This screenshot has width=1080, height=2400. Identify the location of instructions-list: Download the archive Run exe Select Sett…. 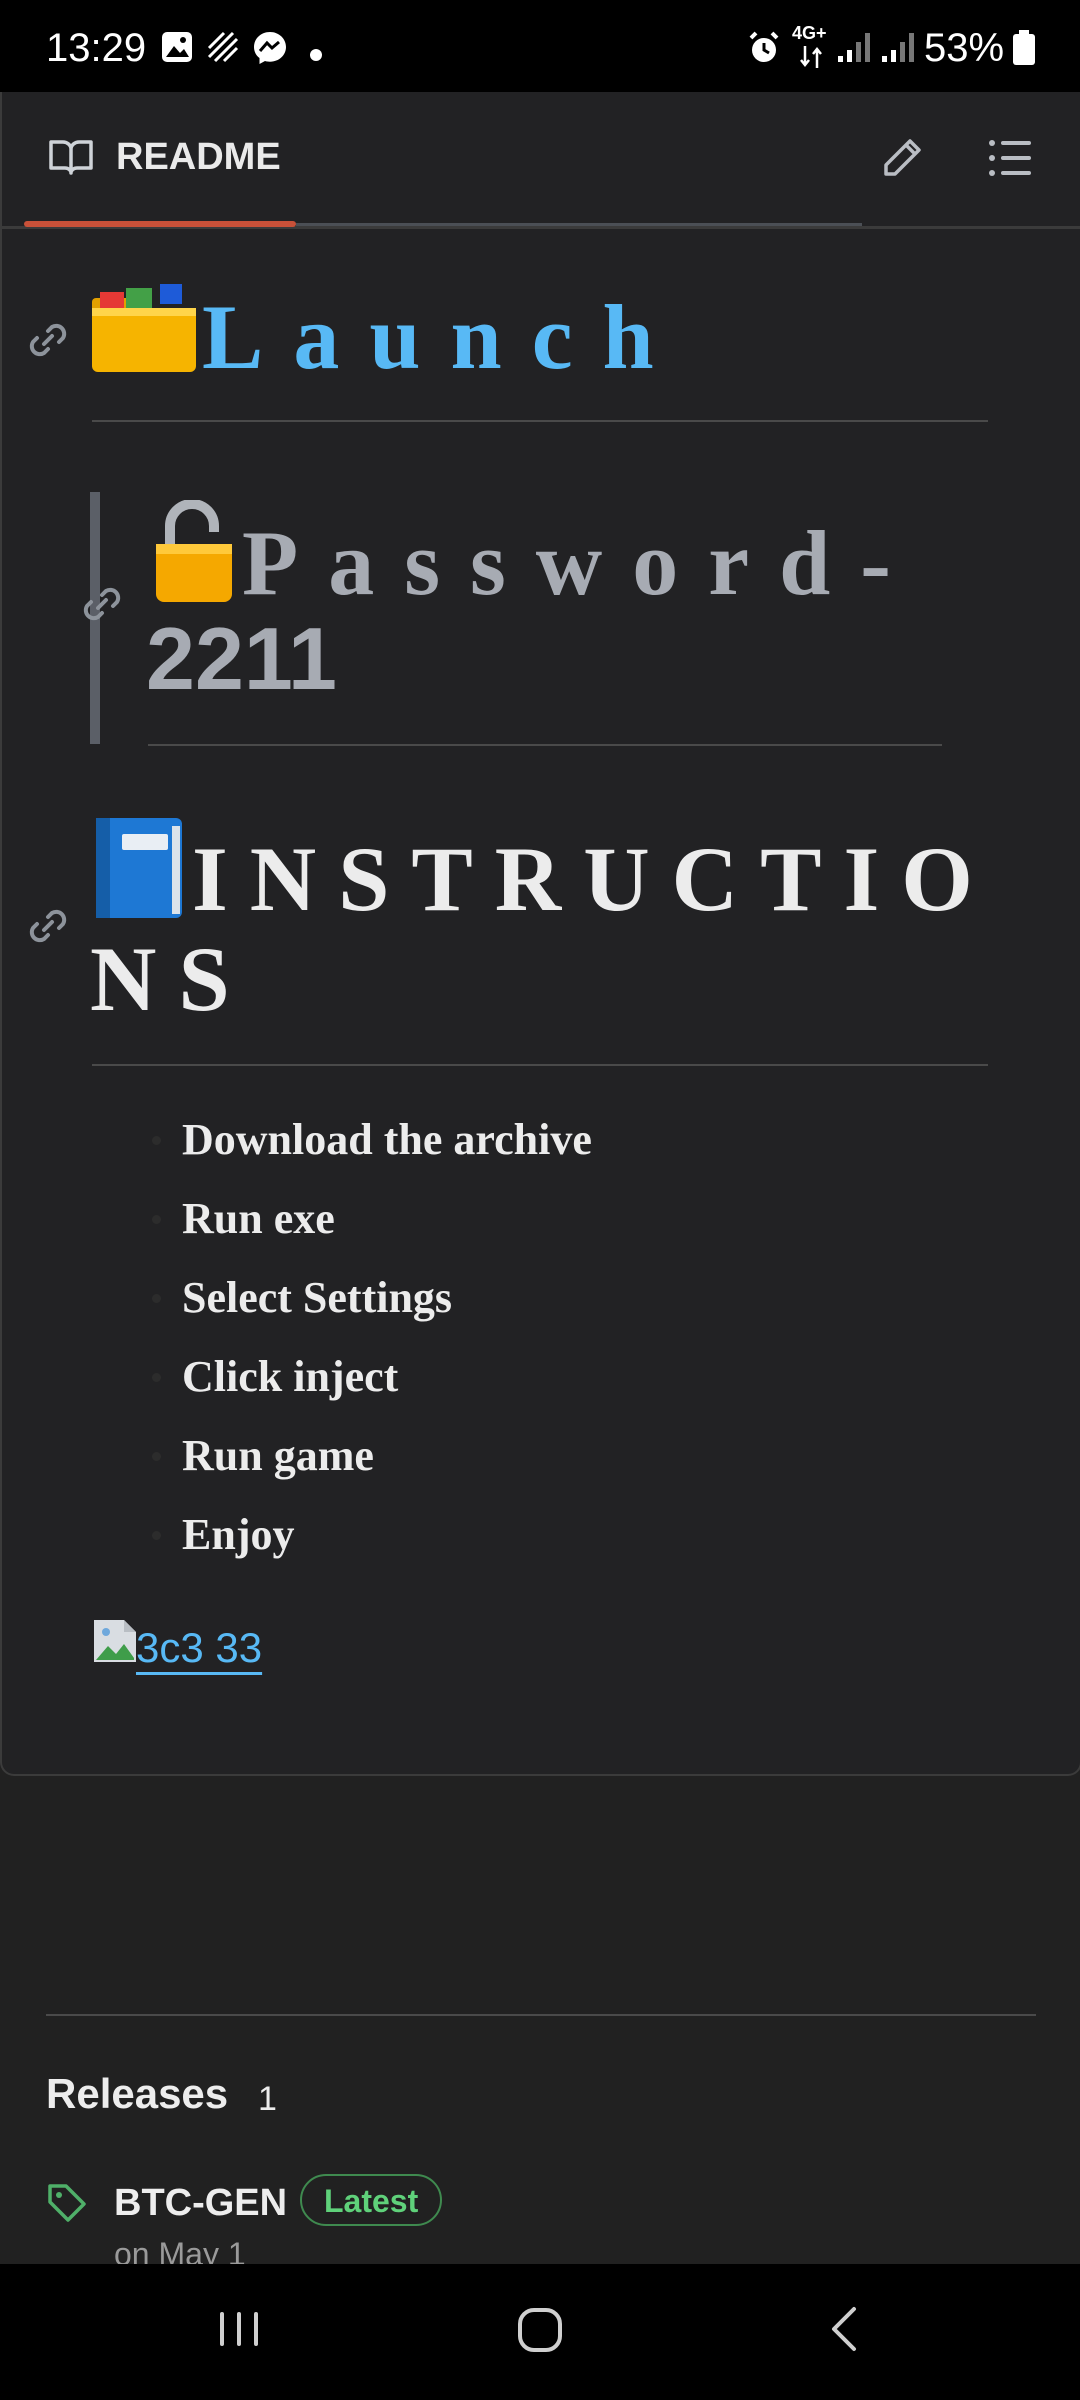
(372, 1337).